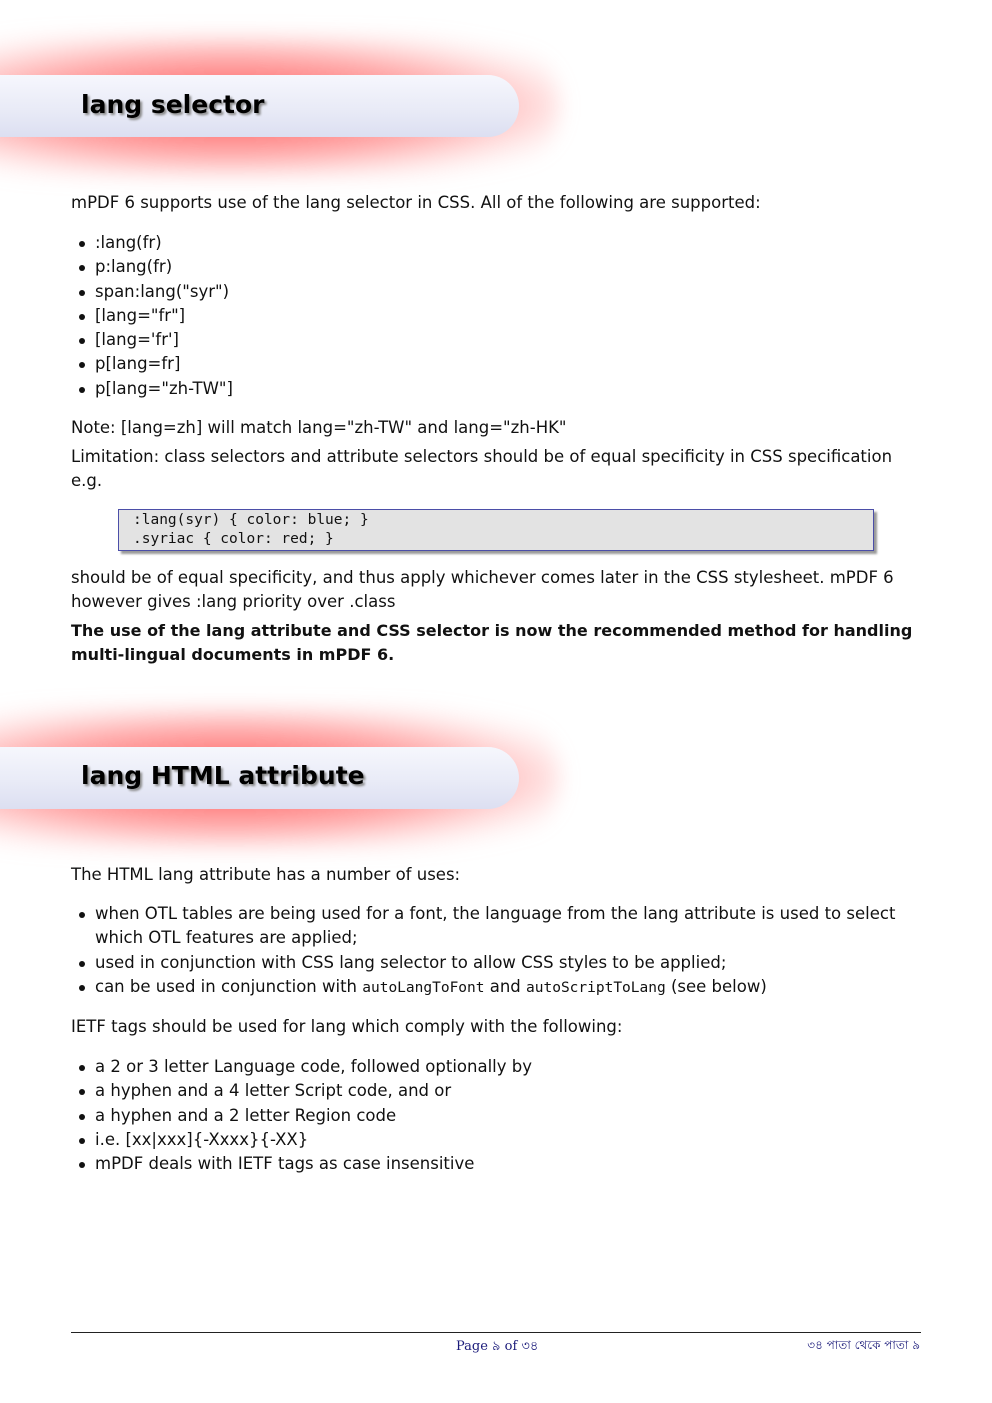 The image size is (992, 1403). I want to click on list-item: a hyphen and a 2 letter Region code, so click(496, 1116).